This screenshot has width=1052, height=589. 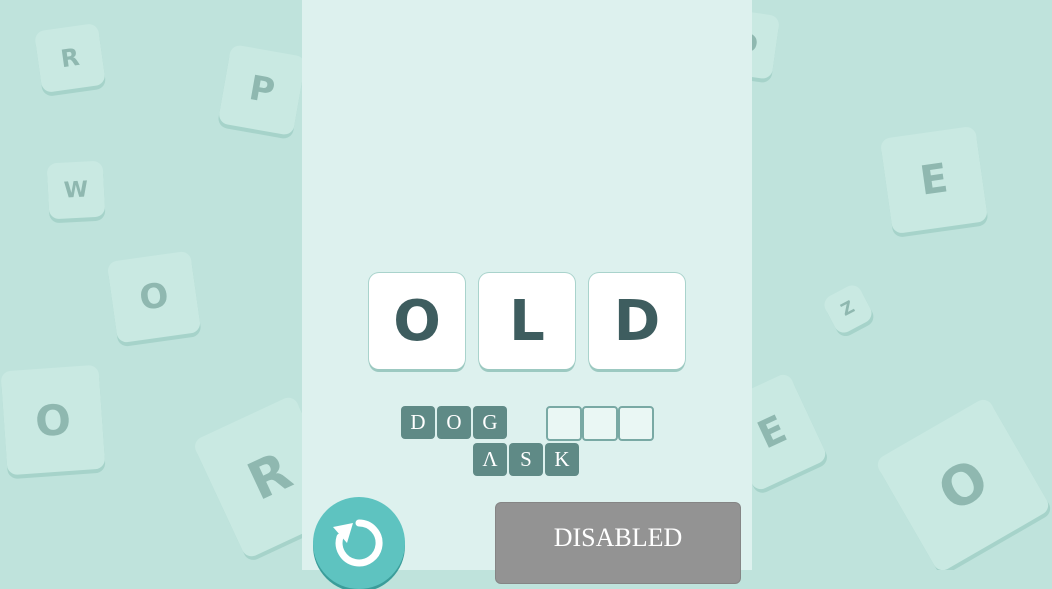 I want to click on bg-letter-tile: R, so click(x=70, y=58).